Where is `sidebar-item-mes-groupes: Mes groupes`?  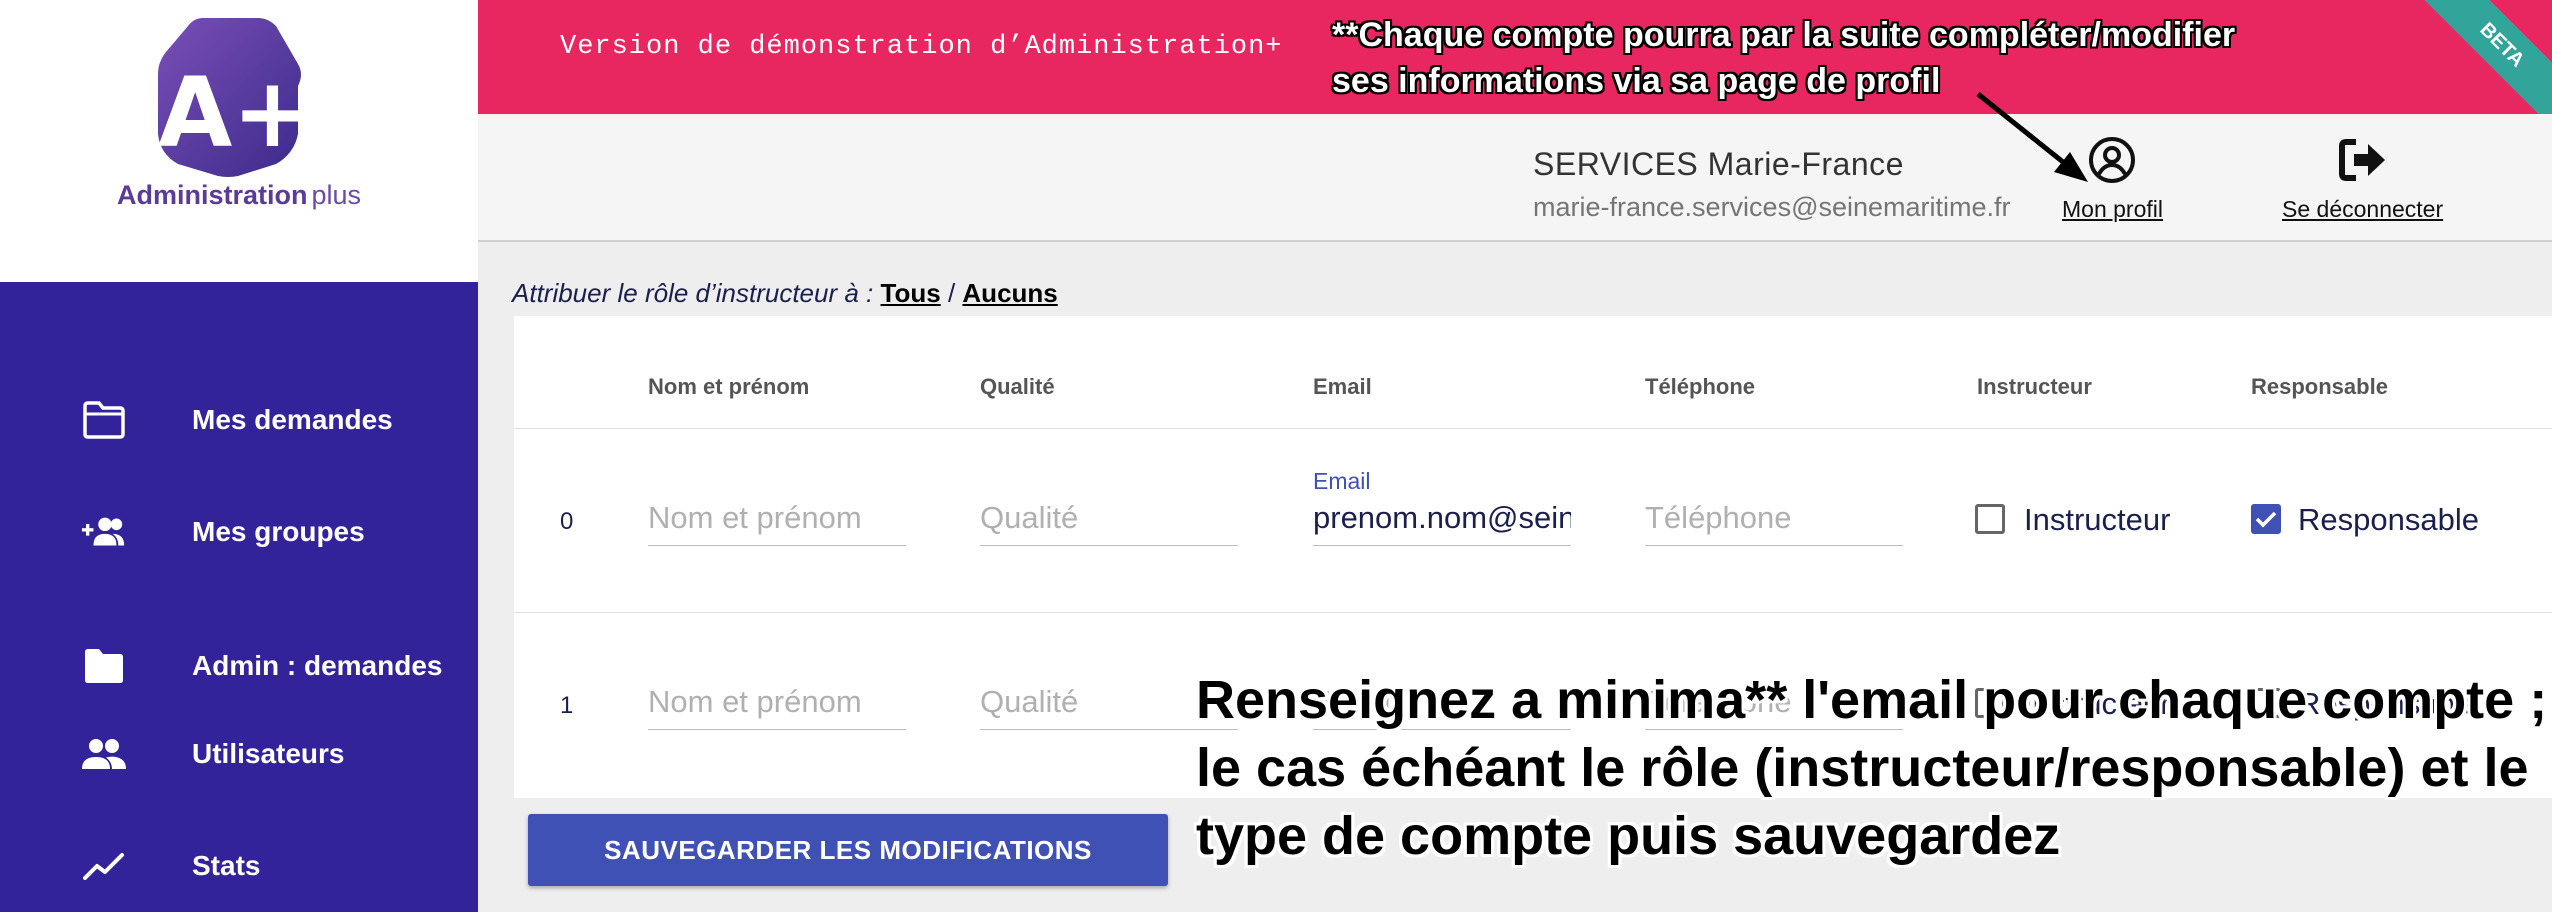 sidebar-item-mes-groupes: Mes groupes is located at coordinates (239, 532).